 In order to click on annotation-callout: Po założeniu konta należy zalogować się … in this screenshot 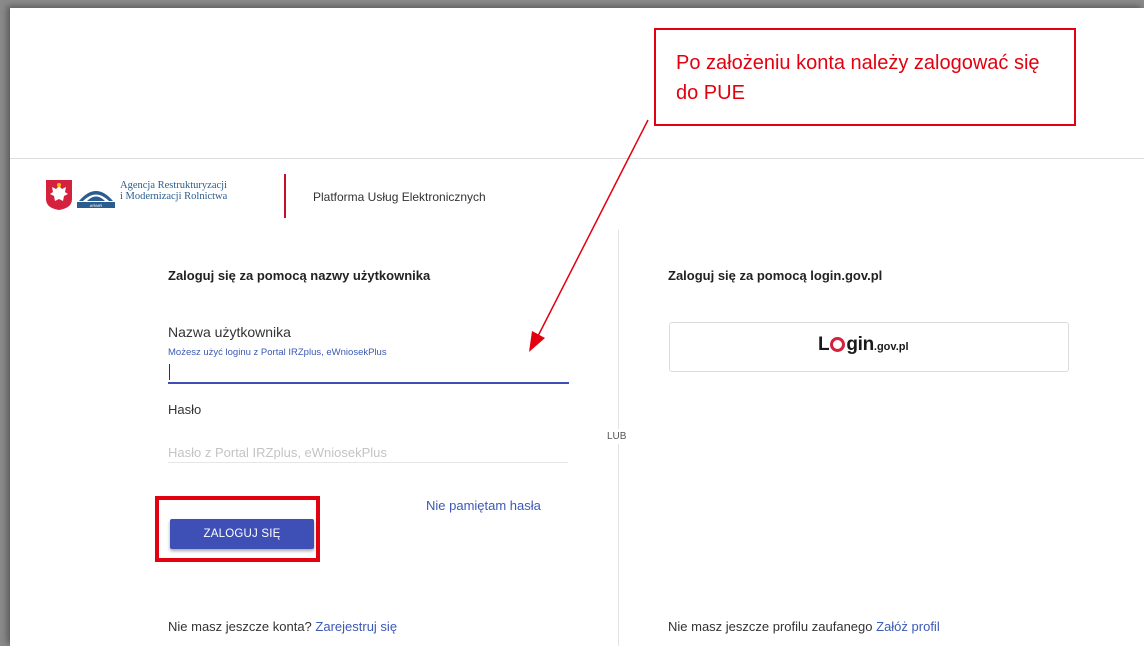, I will do `click(865, 77)`.